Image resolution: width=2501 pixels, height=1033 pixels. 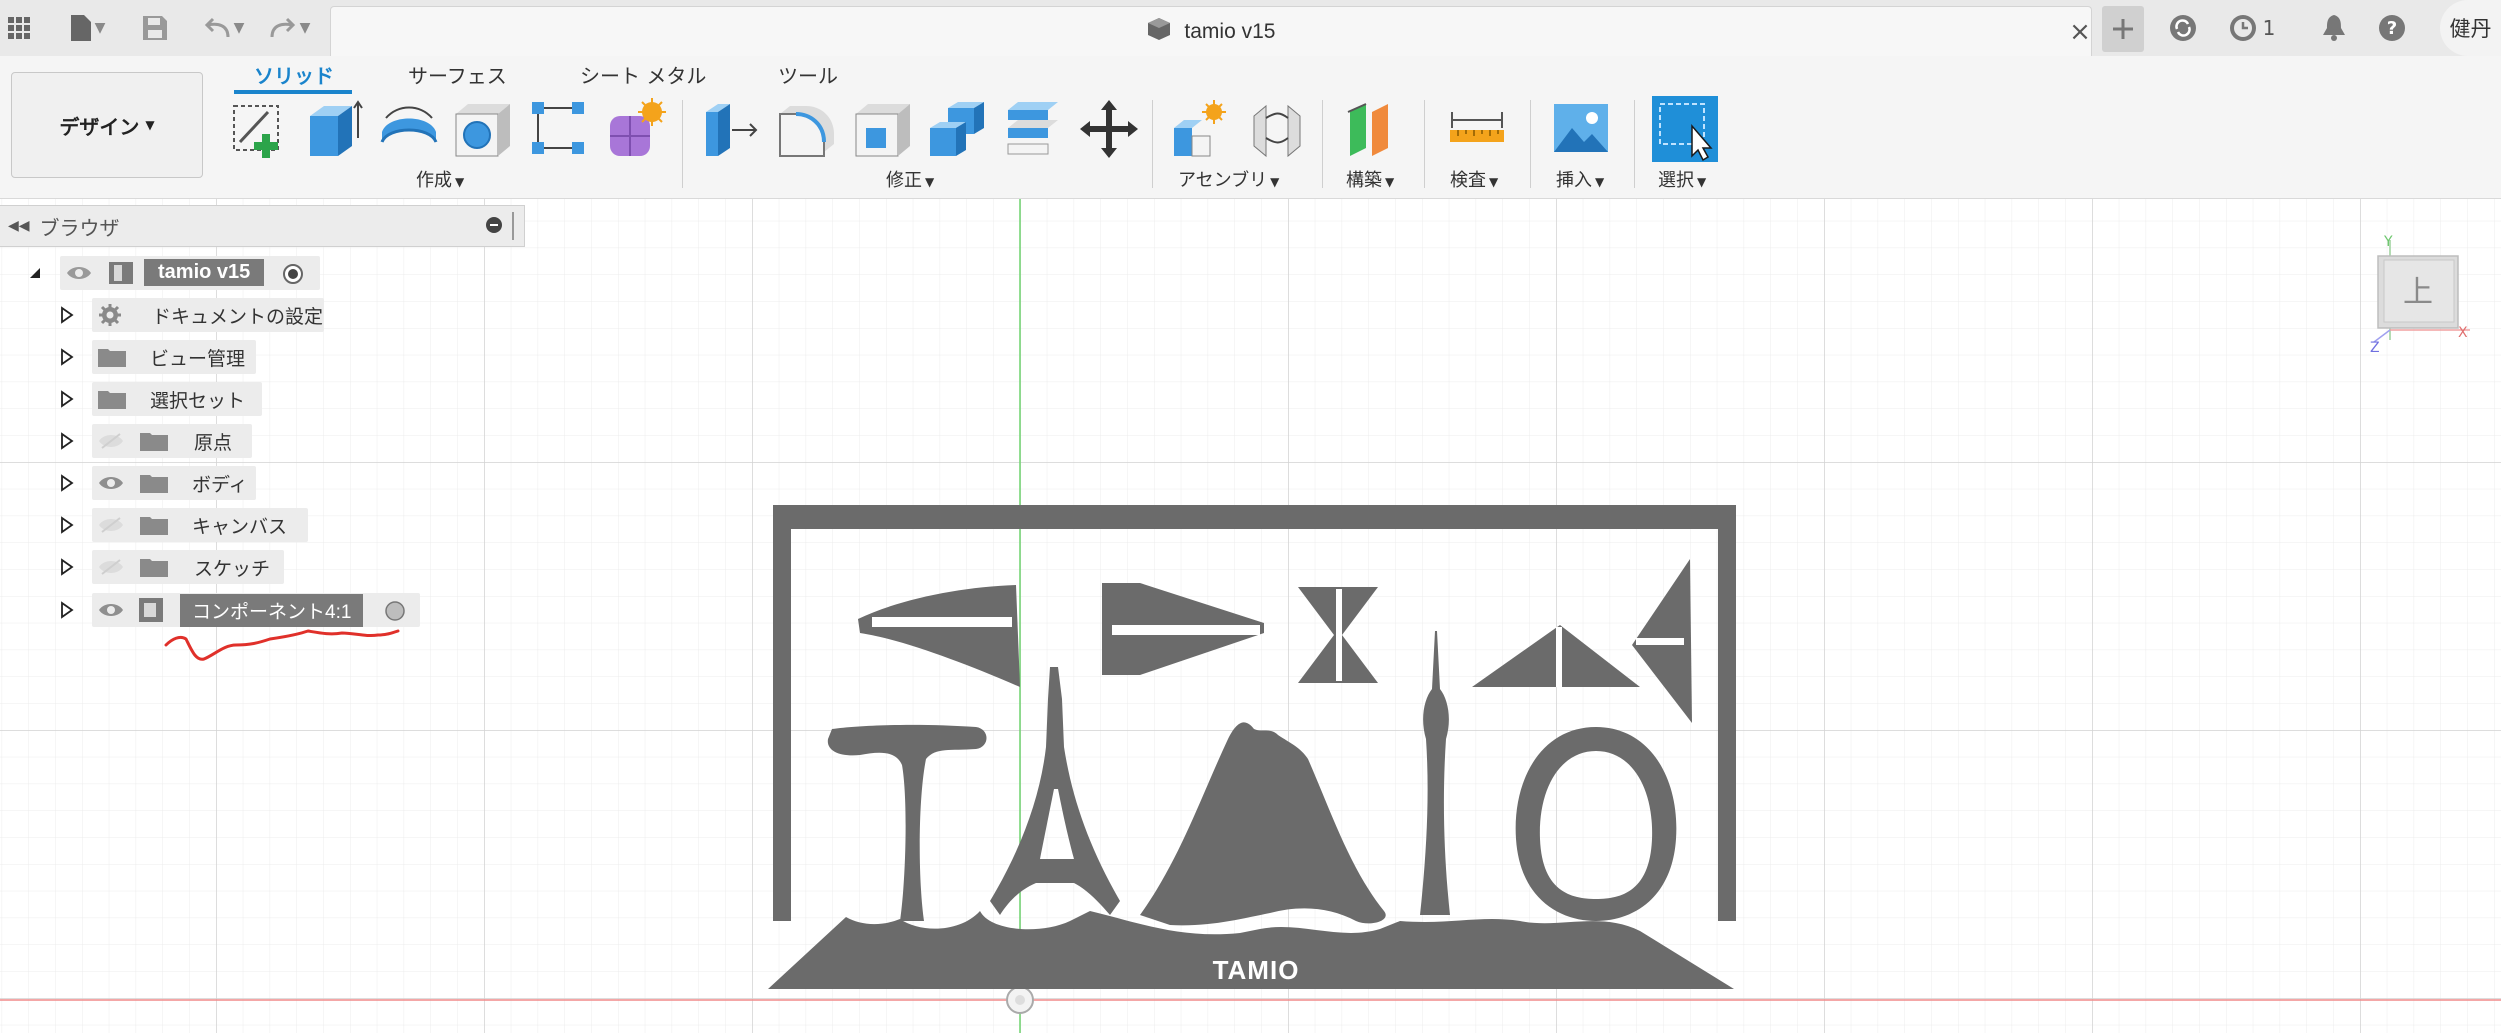 What do you see at coordinates (35, 273) in the screenshot?
I see `collapse-triangle-icon` at bounding box center [35, 273].